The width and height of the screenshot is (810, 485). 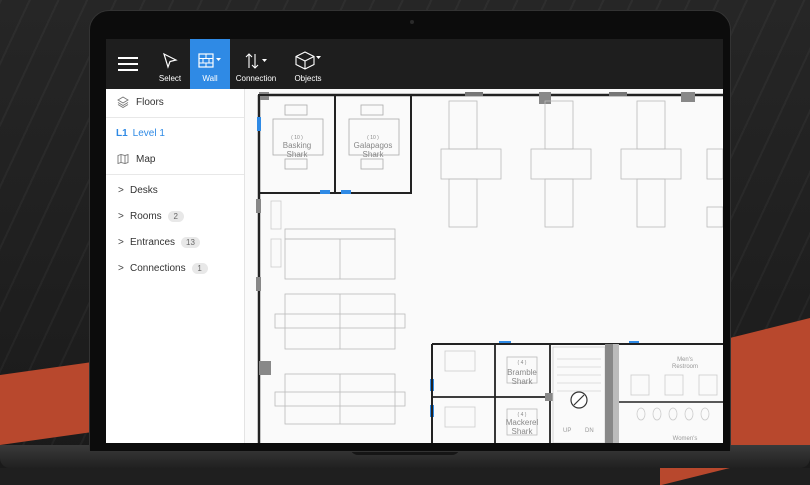 I want to click on tool-objects-label: Objects, so click(x=308, y=78).